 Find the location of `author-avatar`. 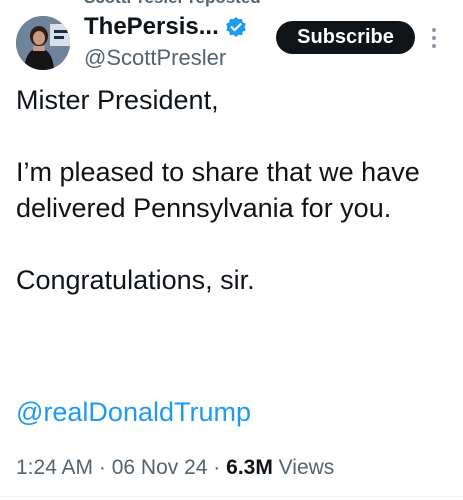

author-avatar is located at coordinates (43, 43).